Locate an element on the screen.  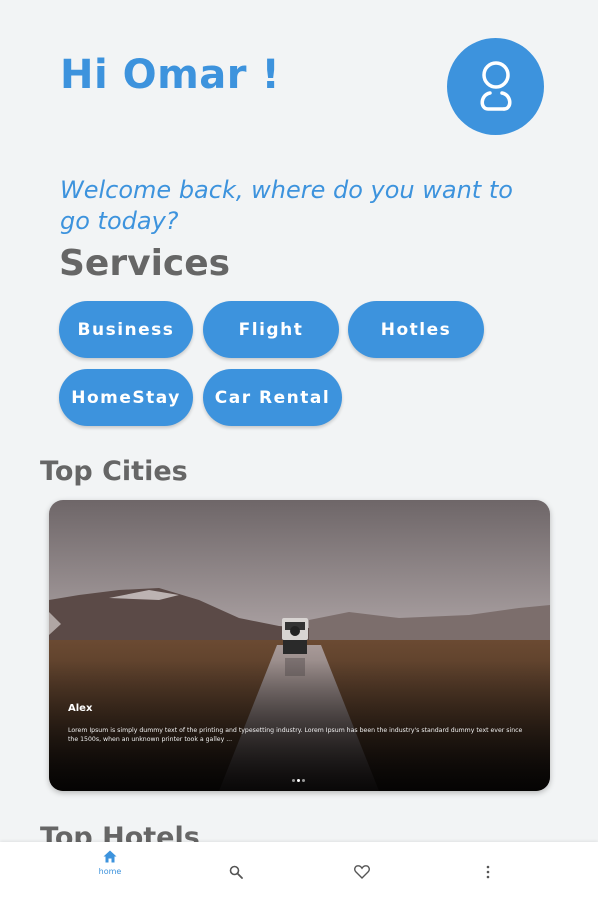
nav-item-search is located at coordinates (236, 871).